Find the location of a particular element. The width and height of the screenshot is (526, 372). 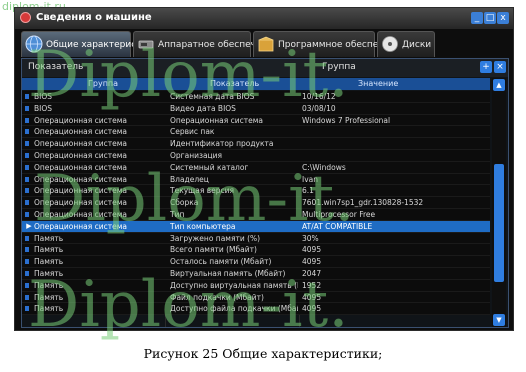

cell-indicator: Доступно файла подкачки (Мбайт) is located at coordinates (234, 309).